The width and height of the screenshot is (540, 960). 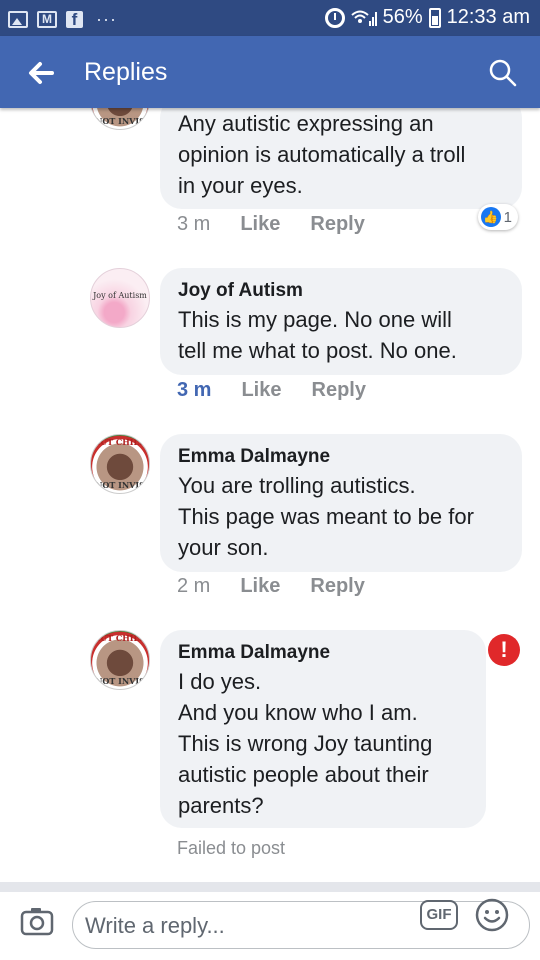 What do you see at coordinates (18, 19) in the screenshot?
I see `gallery-icon` at bounding box center [18, 19].